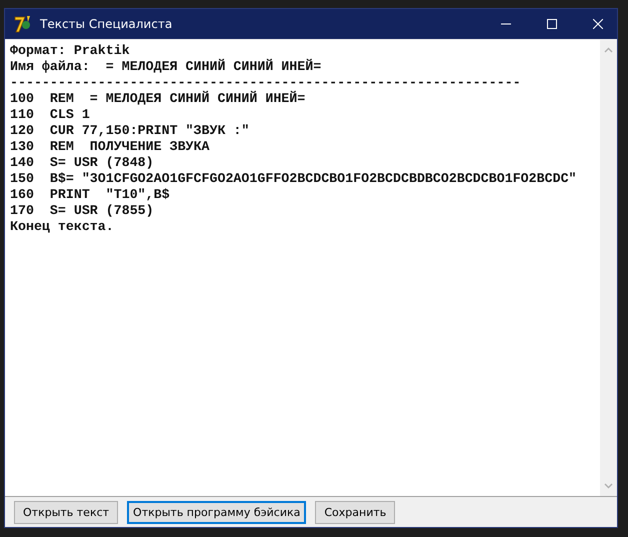  What do you see at coordinates (70, 51) in the screenshot?
I see `text-line: Формат: Praktik` at bounding box center [70, 51].